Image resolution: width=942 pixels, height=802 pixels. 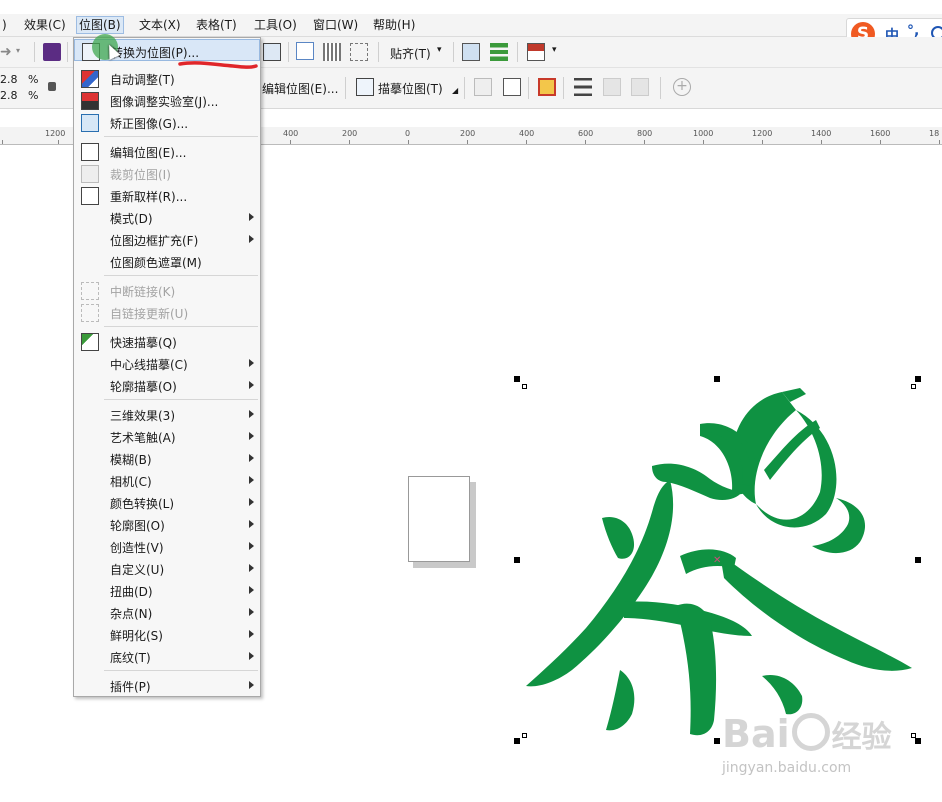 What do you see at coordinates (645, 133) in the screenshot?
I see `ruler-label: 800` at bounding box center [645, 133].